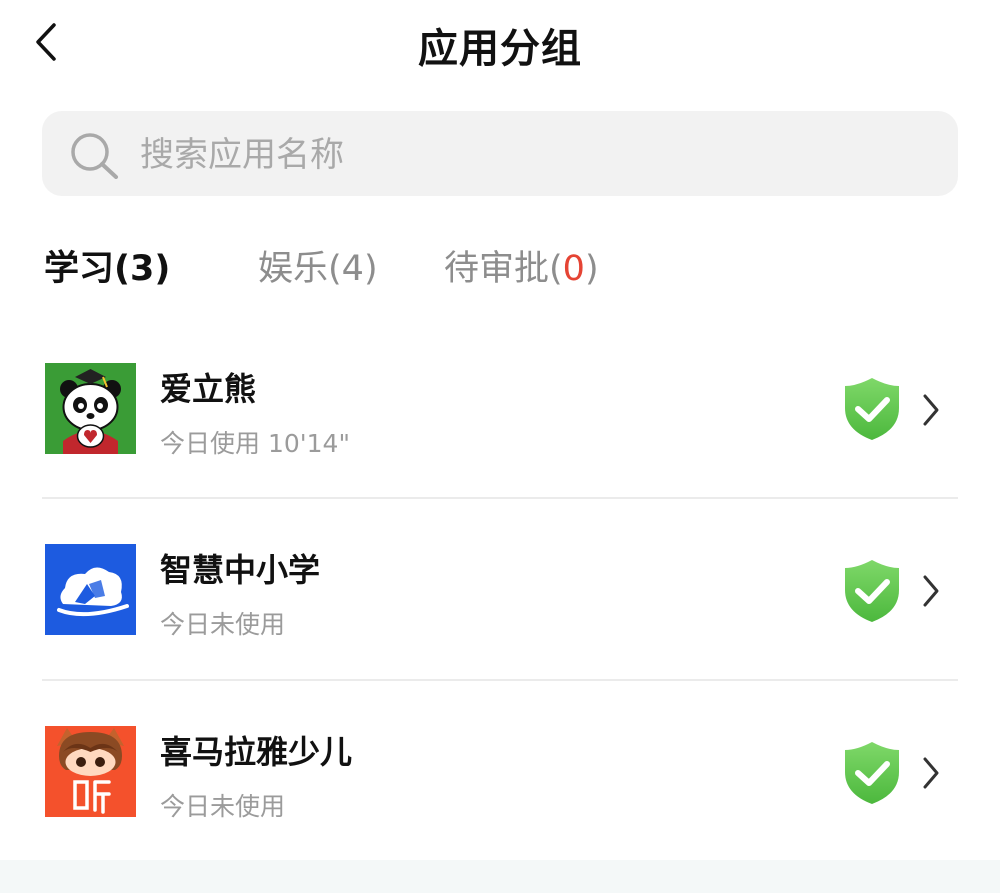  I want to click on search-bar, so click(500, 154).